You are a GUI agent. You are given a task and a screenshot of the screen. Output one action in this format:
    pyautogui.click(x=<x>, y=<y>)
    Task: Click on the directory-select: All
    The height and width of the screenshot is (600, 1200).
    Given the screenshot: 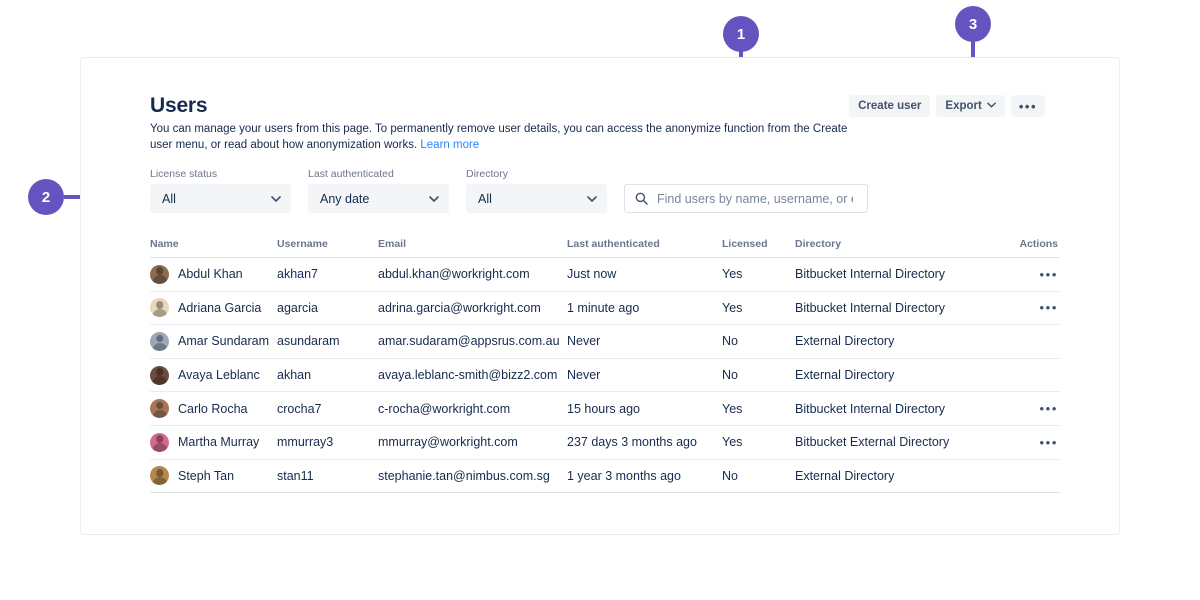 What is the action you would take?
    pyautogui.click(x=536, y=198)
    